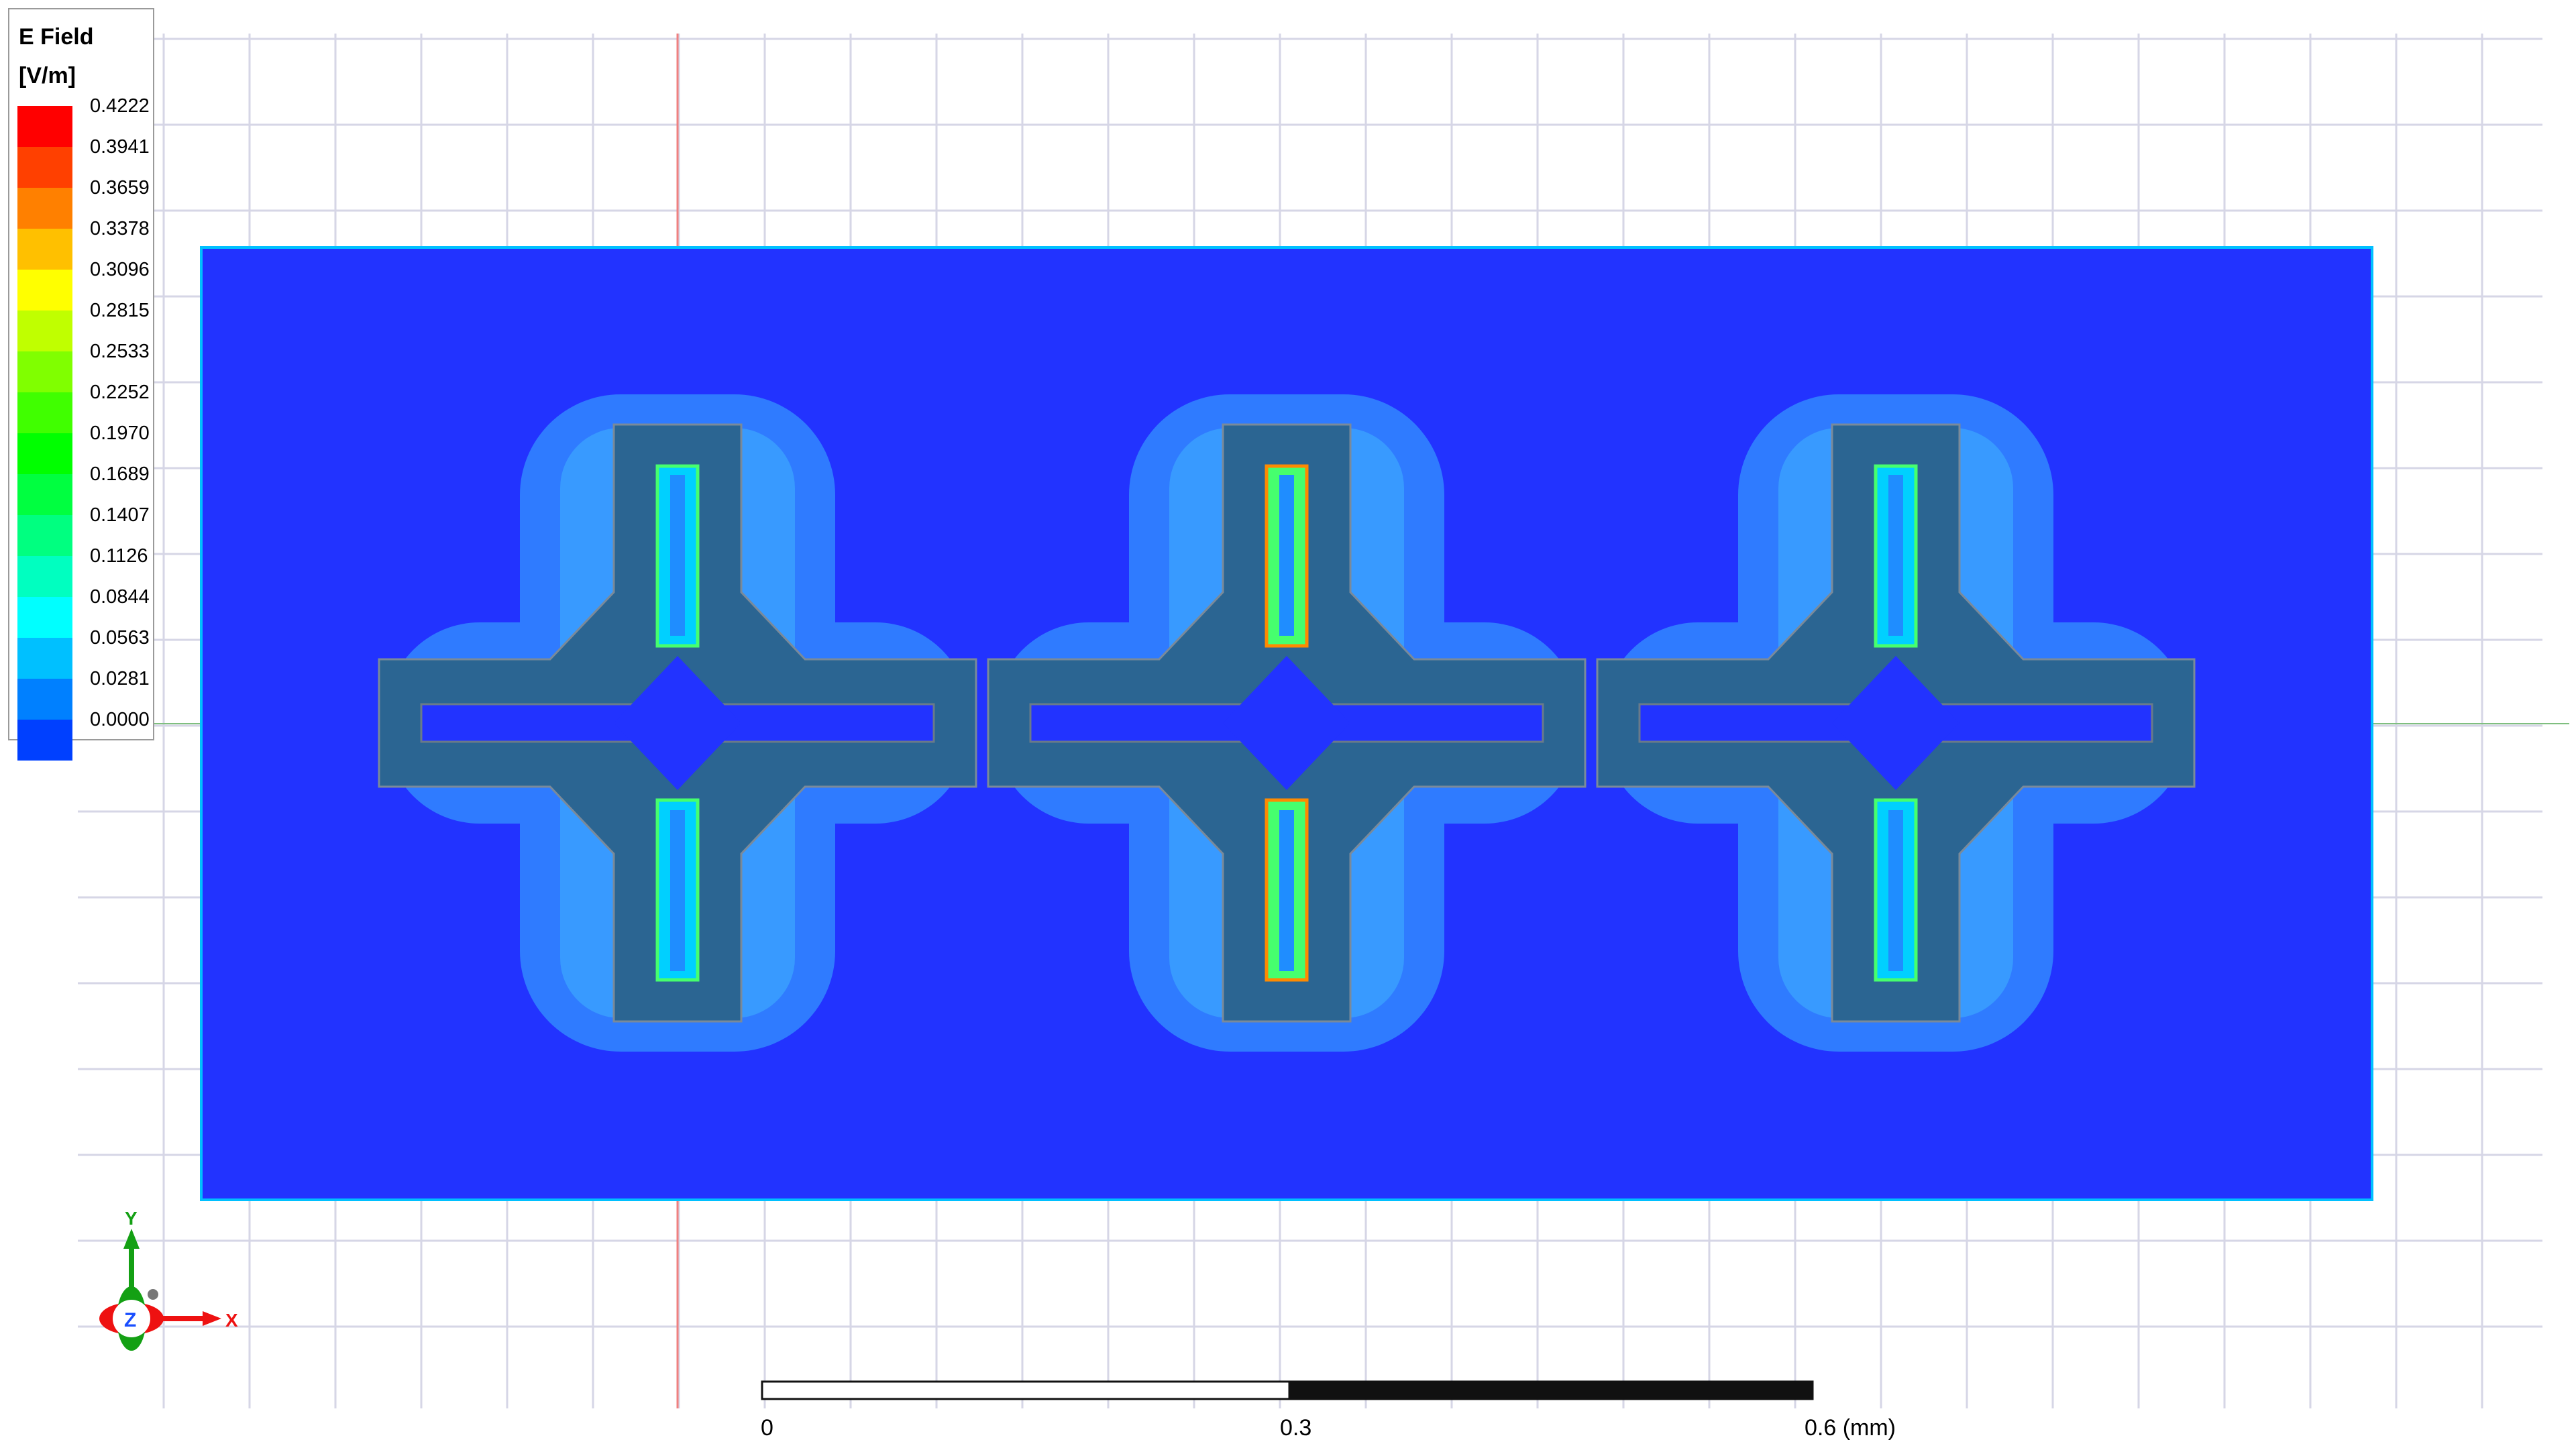  I want to click on legend-tick-label: 0.2815, so click(120, 310).